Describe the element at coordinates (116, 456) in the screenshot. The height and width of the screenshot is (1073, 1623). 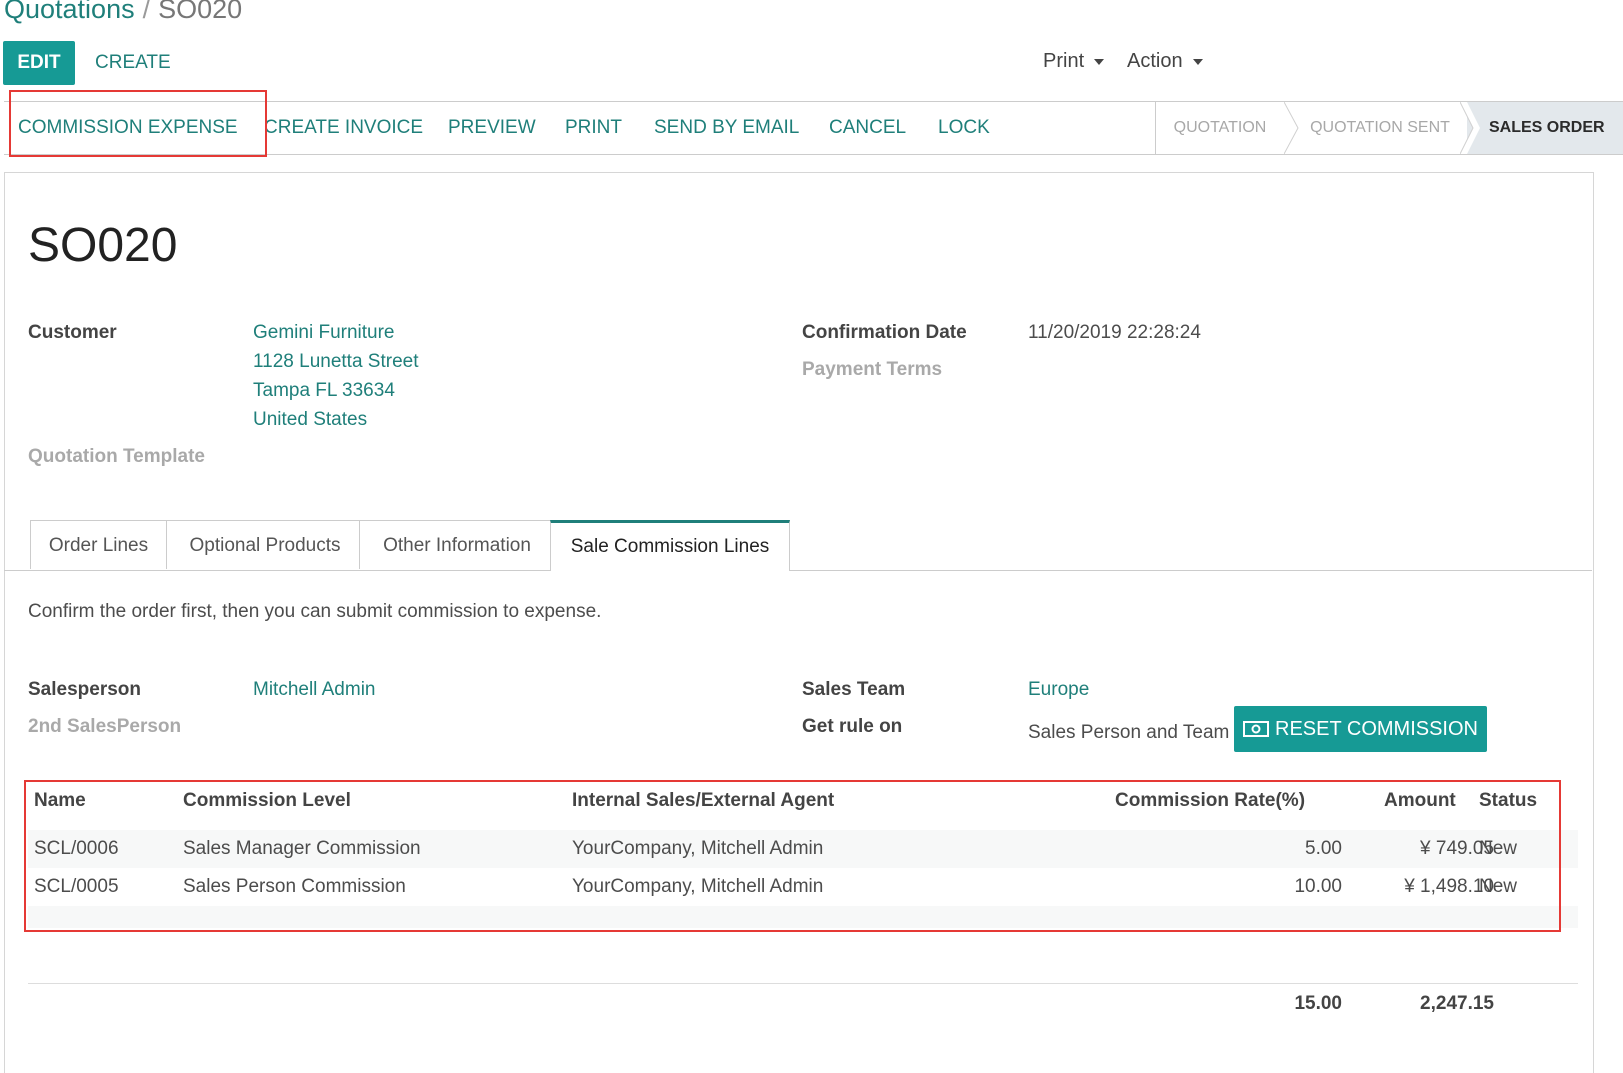
I see `quotation-template-label: Quotation Template` at that location.